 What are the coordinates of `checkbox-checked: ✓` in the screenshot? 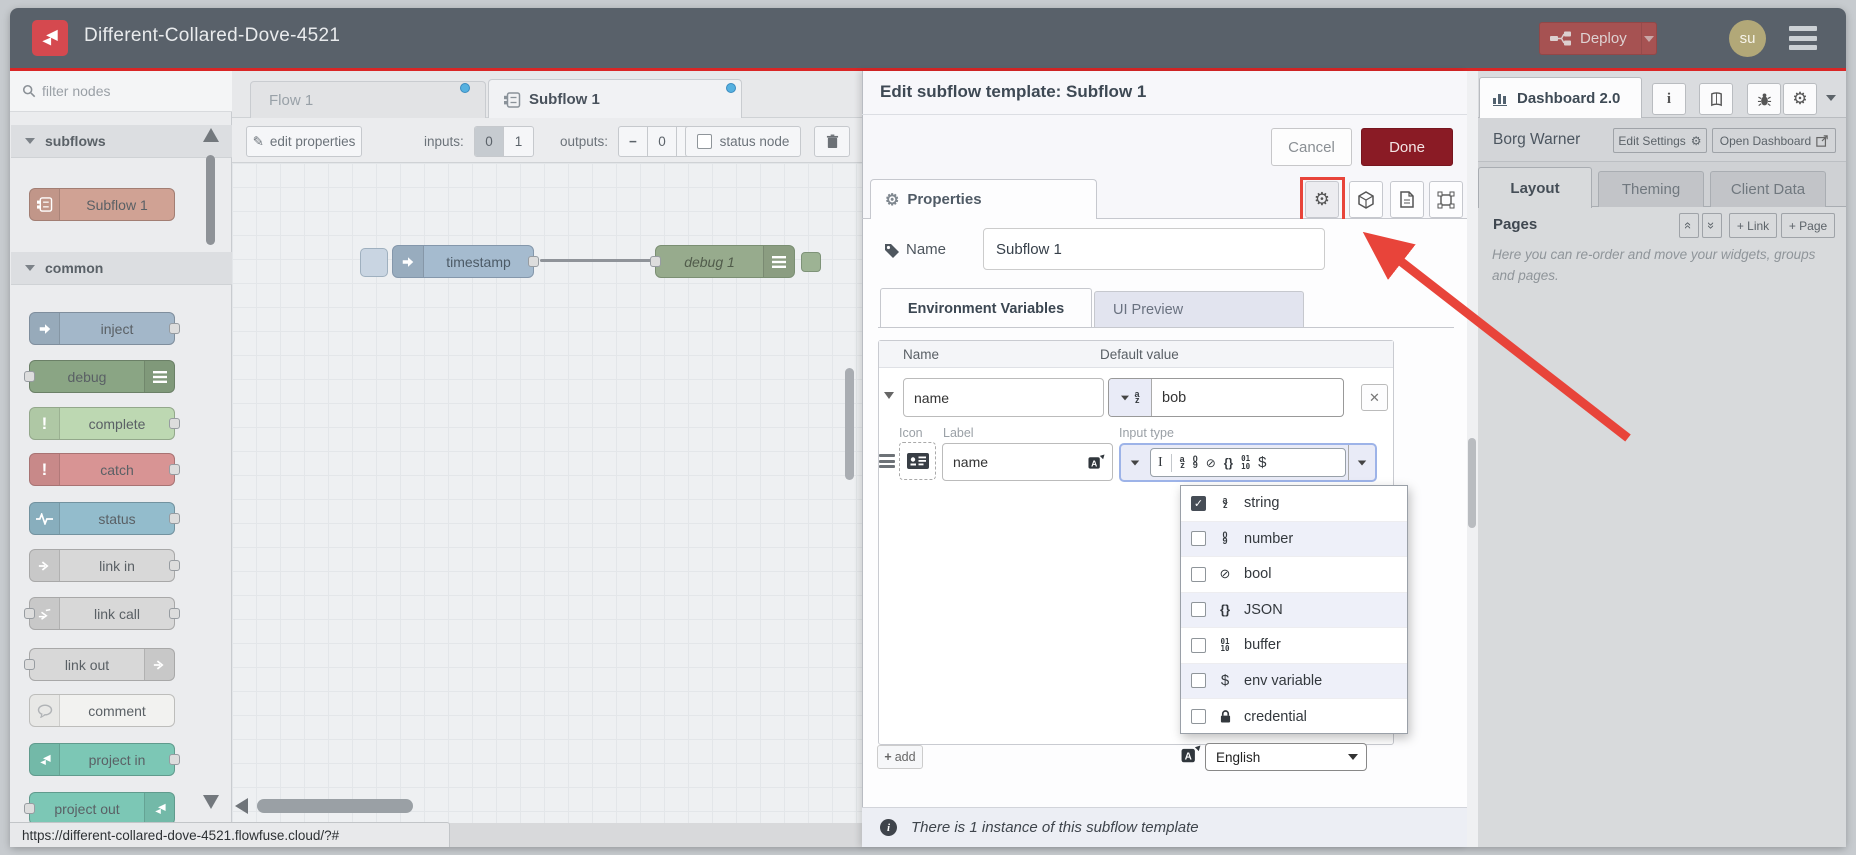 It's located at (1198, 503).